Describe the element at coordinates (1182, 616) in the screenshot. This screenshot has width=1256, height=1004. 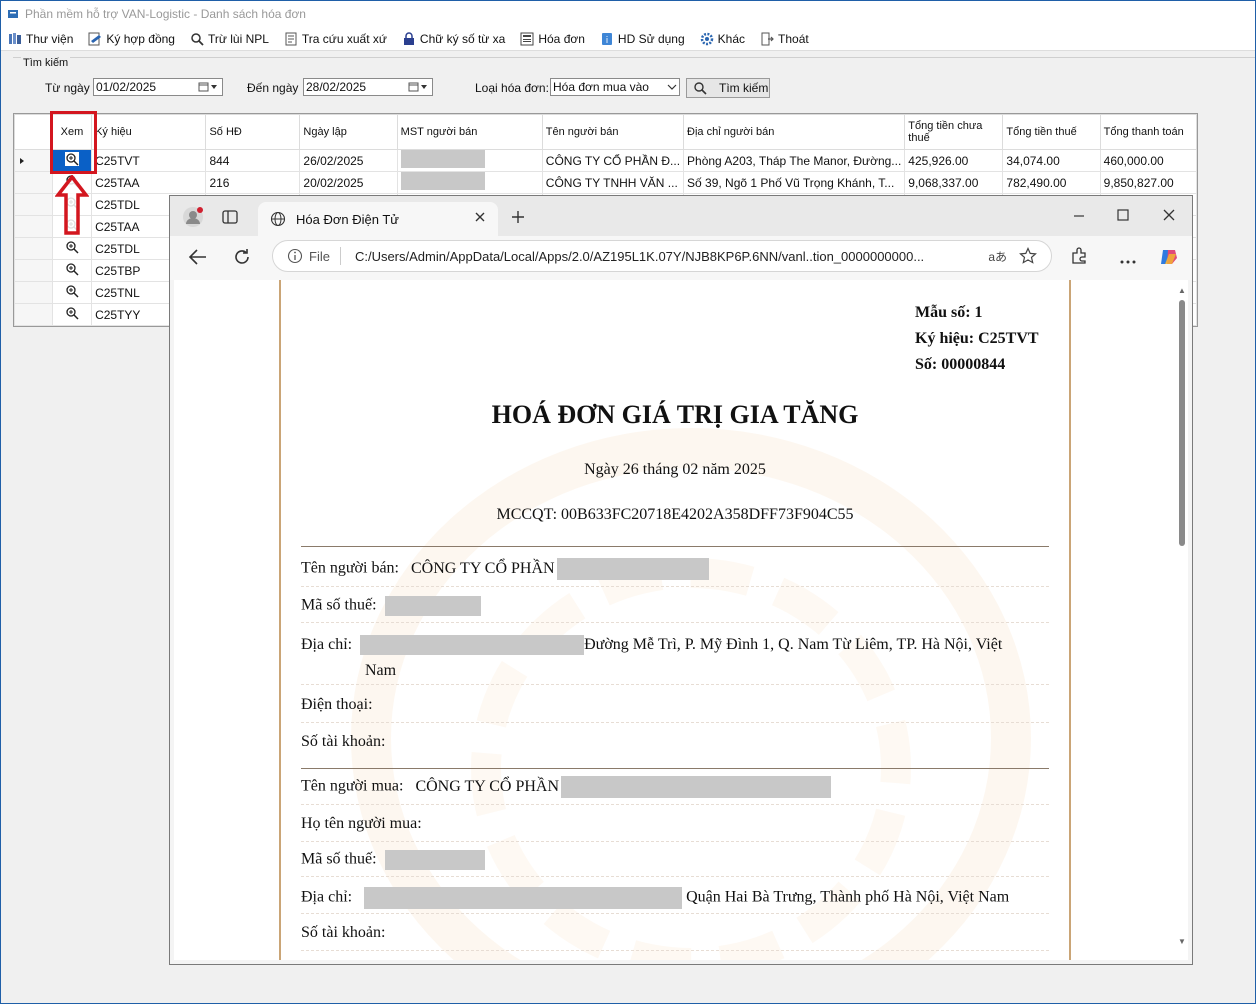
I see `page-scrollbar: ▲ ▼` at that location.